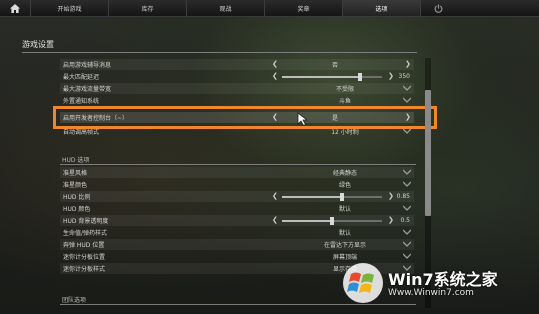 This screenshot has width=539, height=314. Describe the element at coordinates (237, 232) in the screenshot. I see `hud-row-health-style: 生命值/弹药样式 默认` at that location.